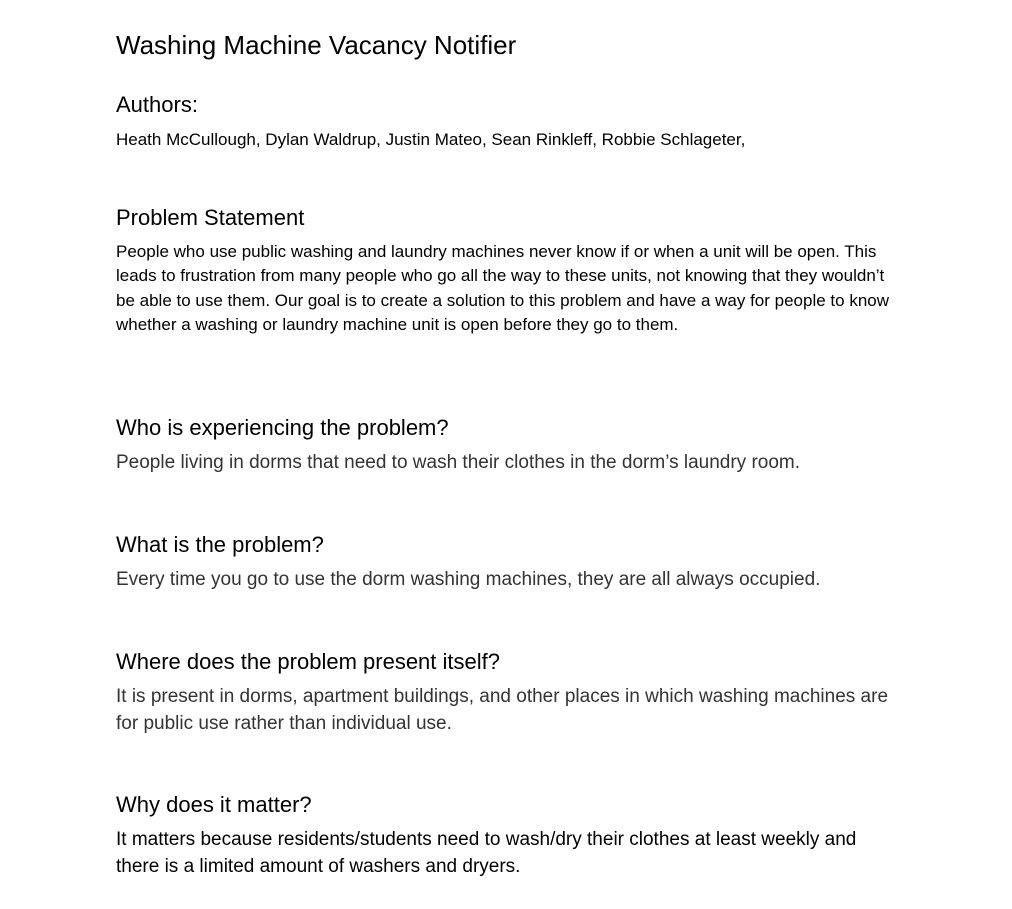 This screenshot has width=1012, height=909. What do you see at coordinates (214, 804) in the screenshot?
I see `why-heading: Why does it matter?` at bounding box center [214, 804].